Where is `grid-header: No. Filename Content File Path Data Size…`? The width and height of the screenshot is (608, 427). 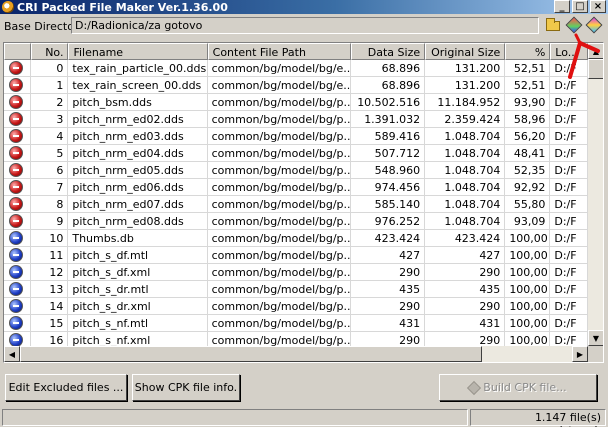 grid-header: No. Filename Content File Path Data Size… is located at coordinates (296, 51).